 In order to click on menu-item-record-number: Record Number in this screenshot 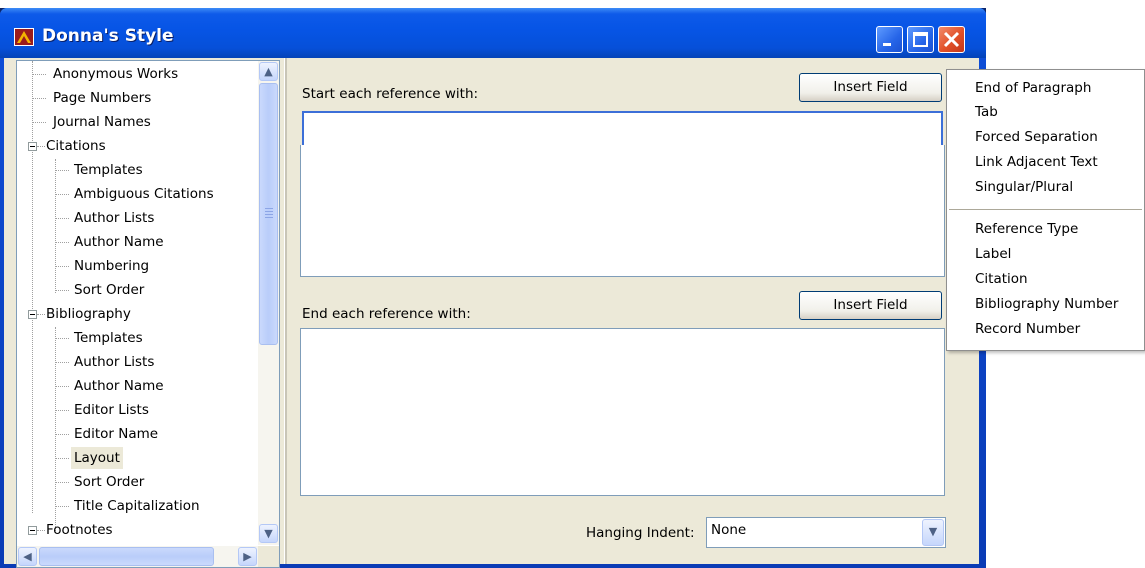, I will do `click(1027, 329)`.